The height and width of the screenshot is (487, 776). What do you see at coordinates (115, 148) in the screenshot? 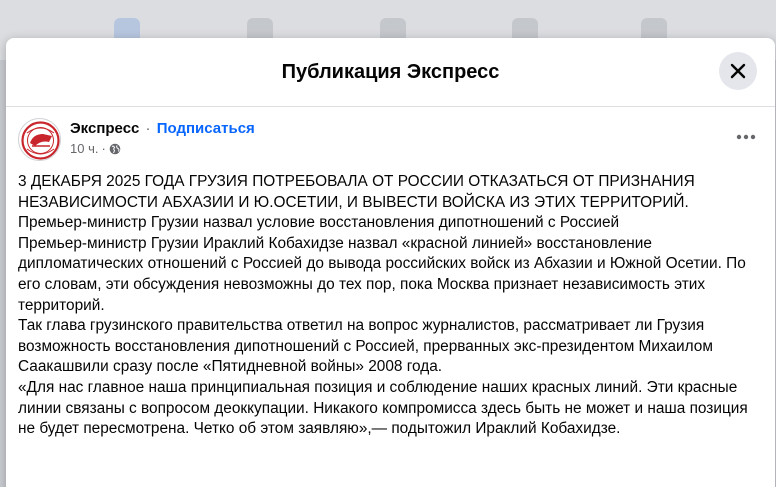
I see `globe-icon` at bounding box center [115, 148].